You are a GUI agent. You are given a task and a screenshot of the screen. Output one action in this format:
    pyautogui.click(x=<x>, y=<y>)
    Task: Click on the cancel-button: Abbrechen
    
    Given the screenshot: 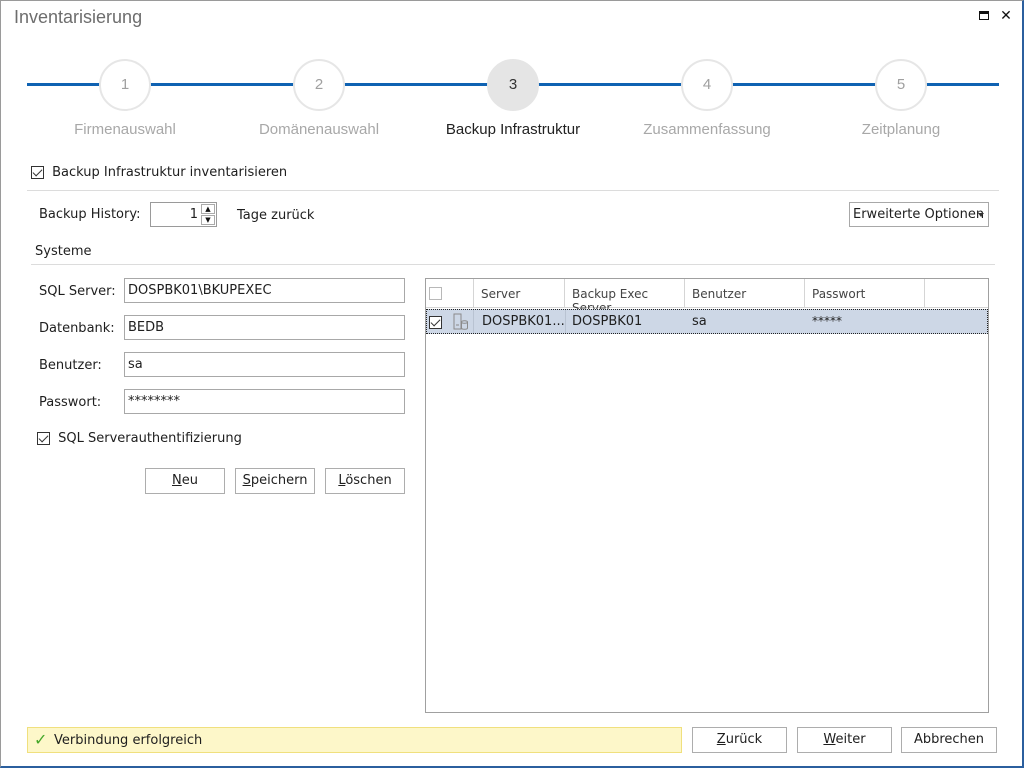 What is the action you would take?
    pyautogui.click(x=949, y=740)
    